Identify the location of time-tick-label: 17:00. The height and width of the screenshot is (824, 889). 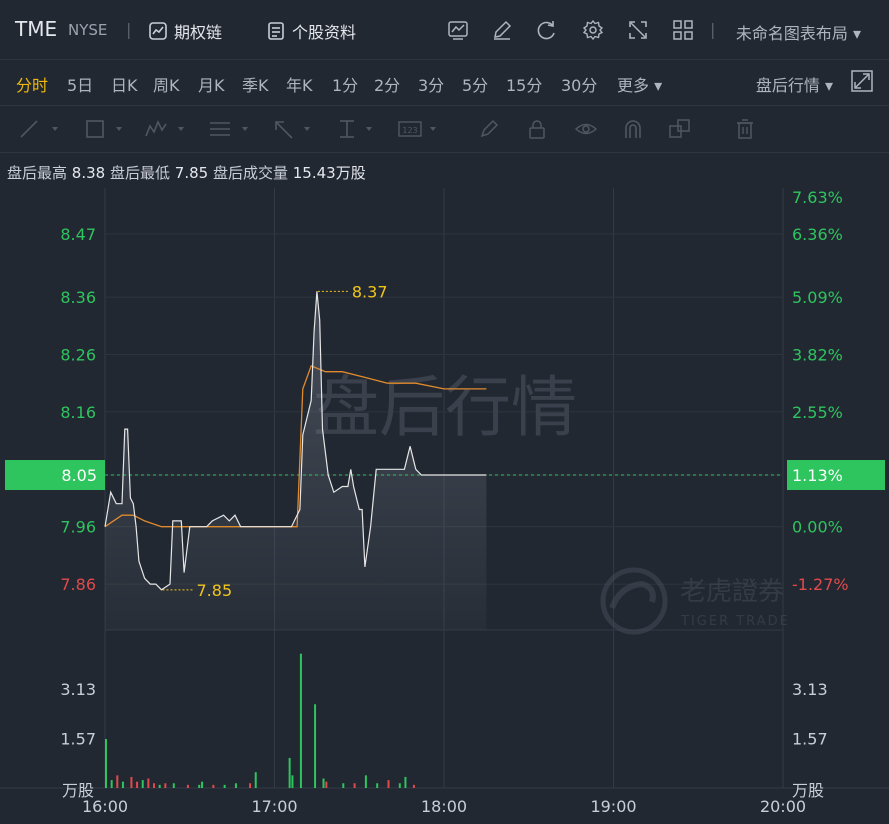
(274, 806).